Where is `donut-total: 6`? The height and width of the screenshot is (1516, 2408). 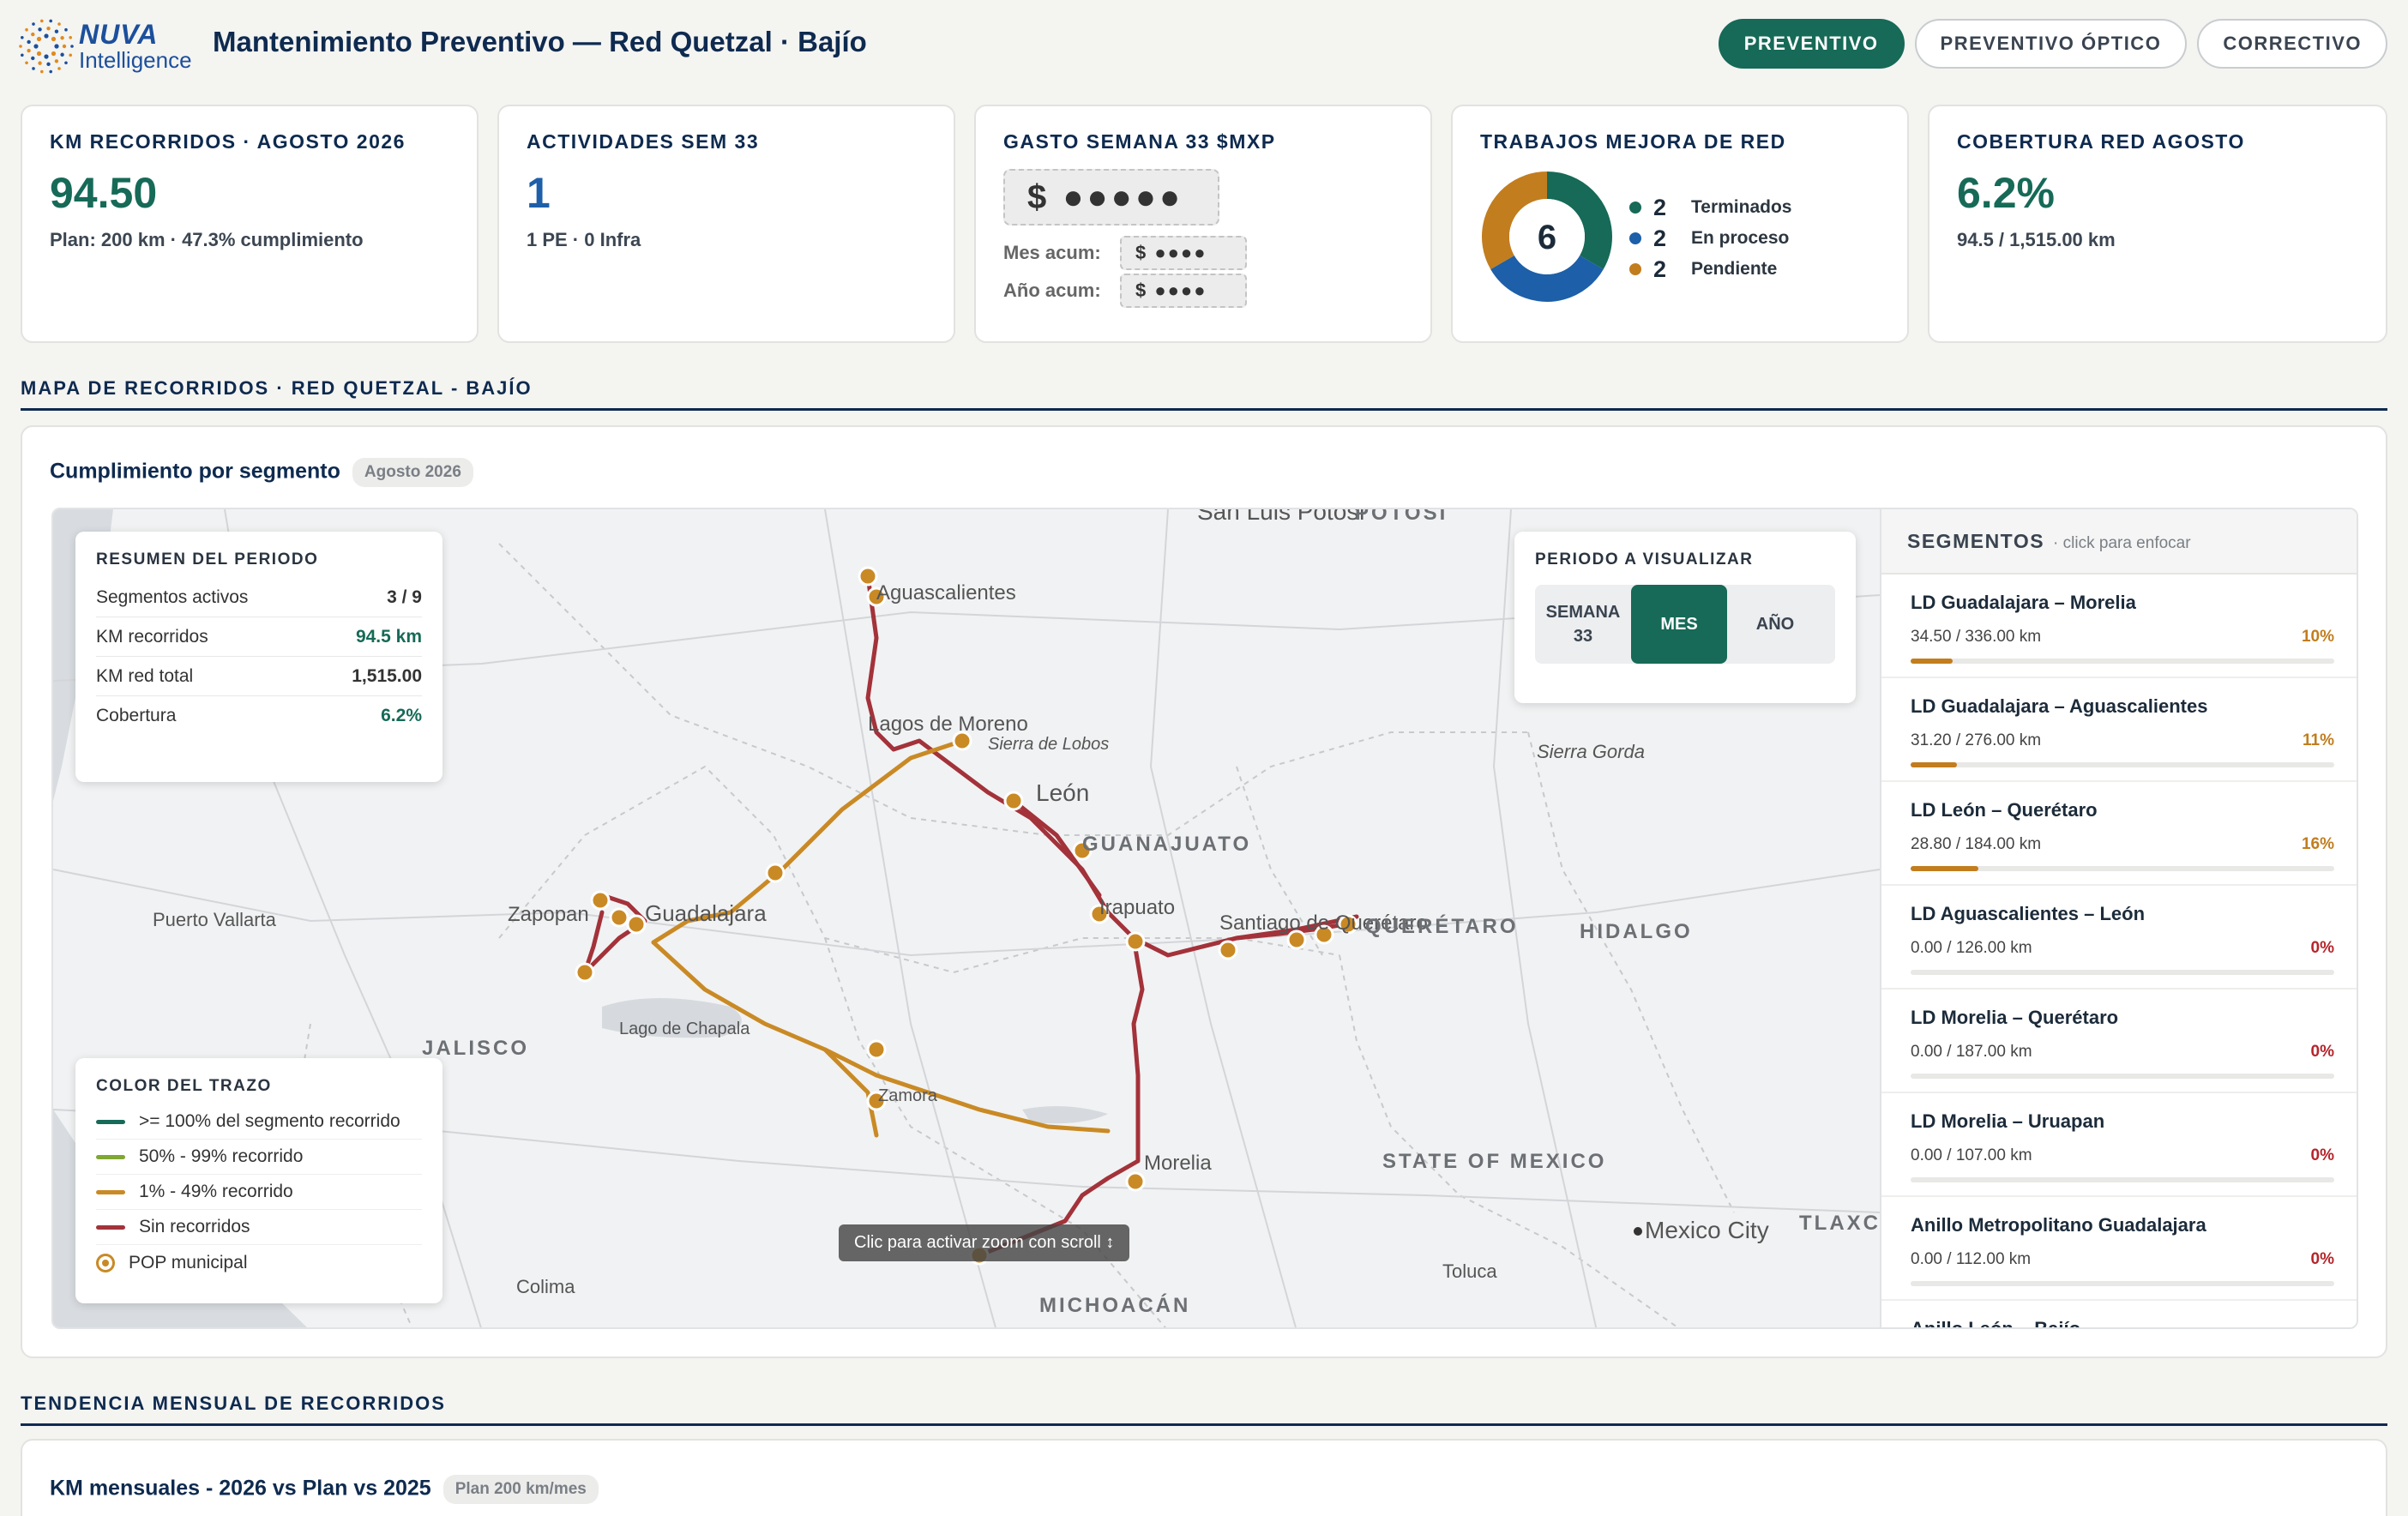 donut-total: 6 is located at coordinates (1547, 237).